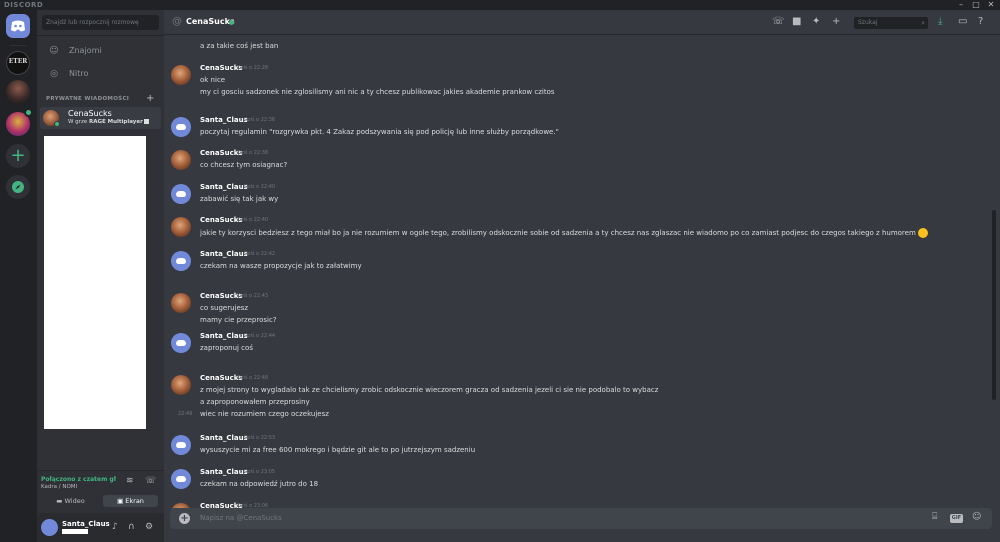 The height and width of the screenshot is (542, 1000). I want to click on message-input: Napisz na @CenaSucks, so click(550, 518).